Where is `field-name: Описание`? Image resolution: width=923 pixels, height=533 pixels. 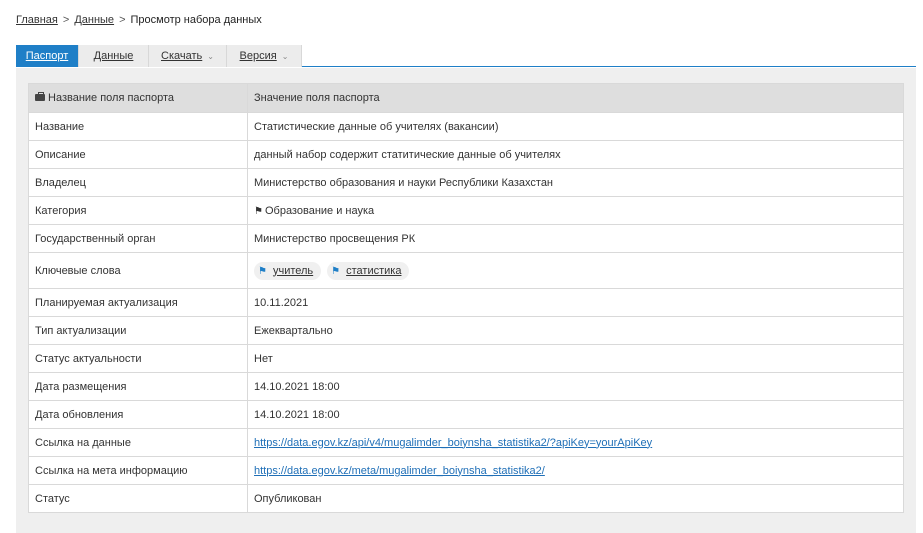
field-name: Описание is located at coordinates (138, 154).